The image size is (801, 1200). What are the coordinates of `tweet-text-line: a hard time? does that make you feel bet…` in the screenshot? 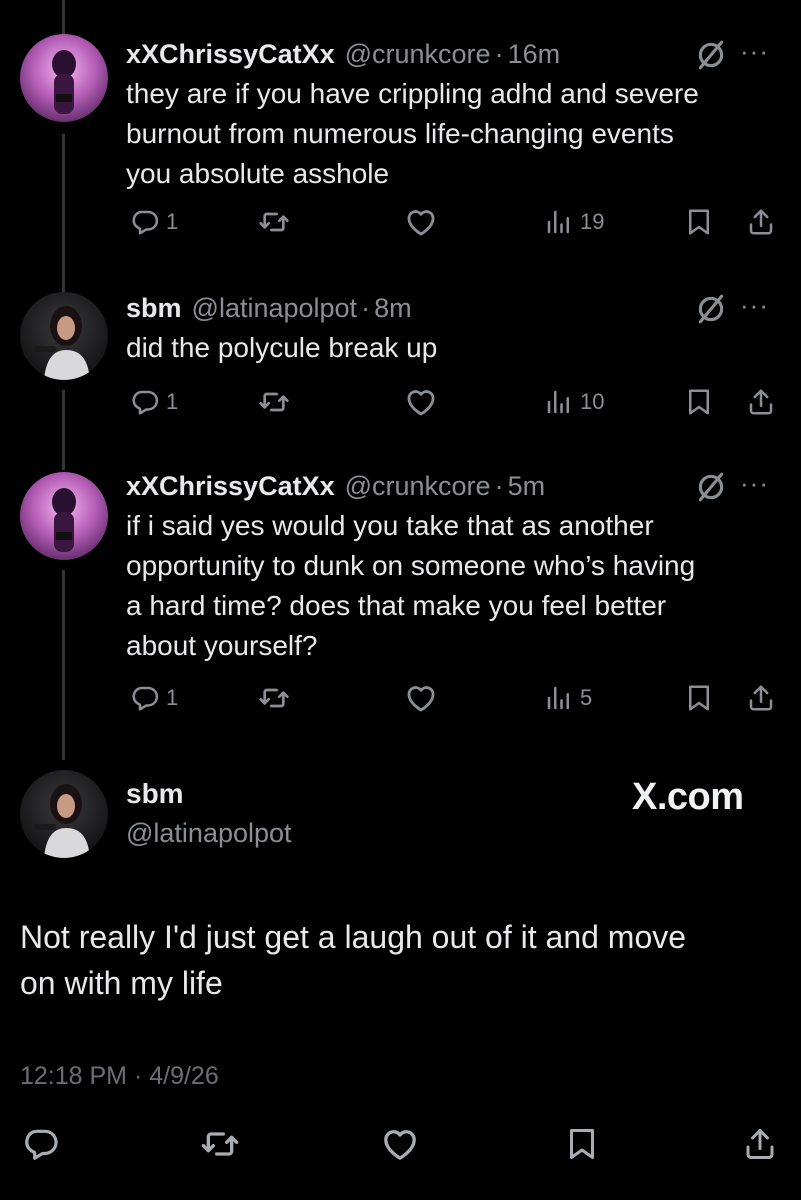 It's located at (396, 605).